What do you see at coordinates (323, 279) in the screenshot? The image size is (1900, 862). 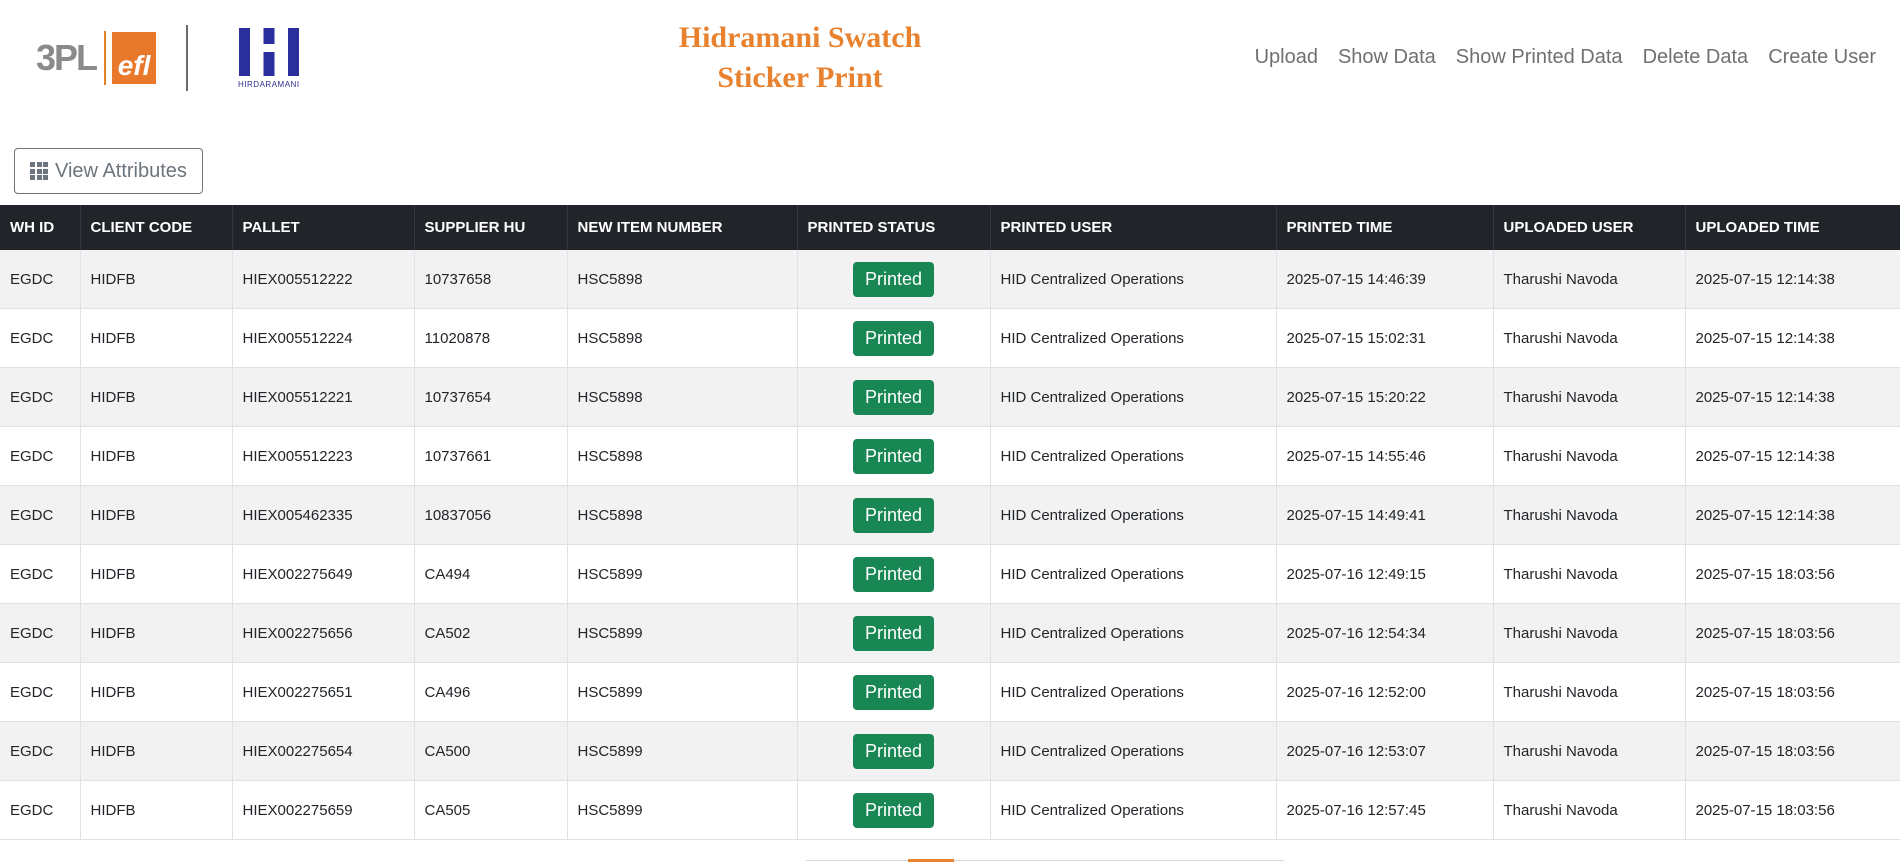 I see `cell-pallet: HIEX005512222` at bounding box center [323, 279].